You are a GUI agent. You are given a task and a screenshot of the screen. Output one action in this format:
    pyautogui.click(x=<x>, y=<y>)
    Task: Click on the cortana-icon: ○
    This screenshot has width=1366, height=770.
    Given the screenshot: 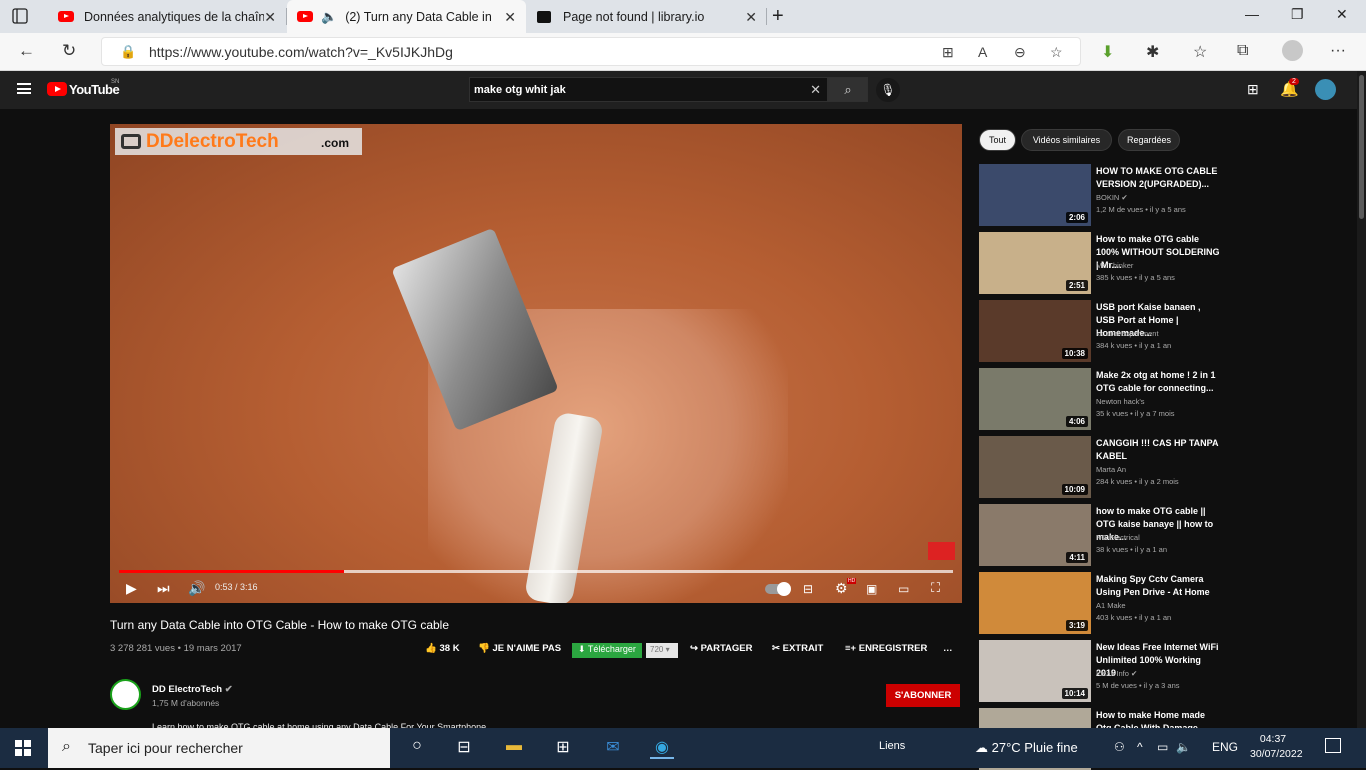 What is the action you would take?
    pyautogui.click(x=417, y=748)
    